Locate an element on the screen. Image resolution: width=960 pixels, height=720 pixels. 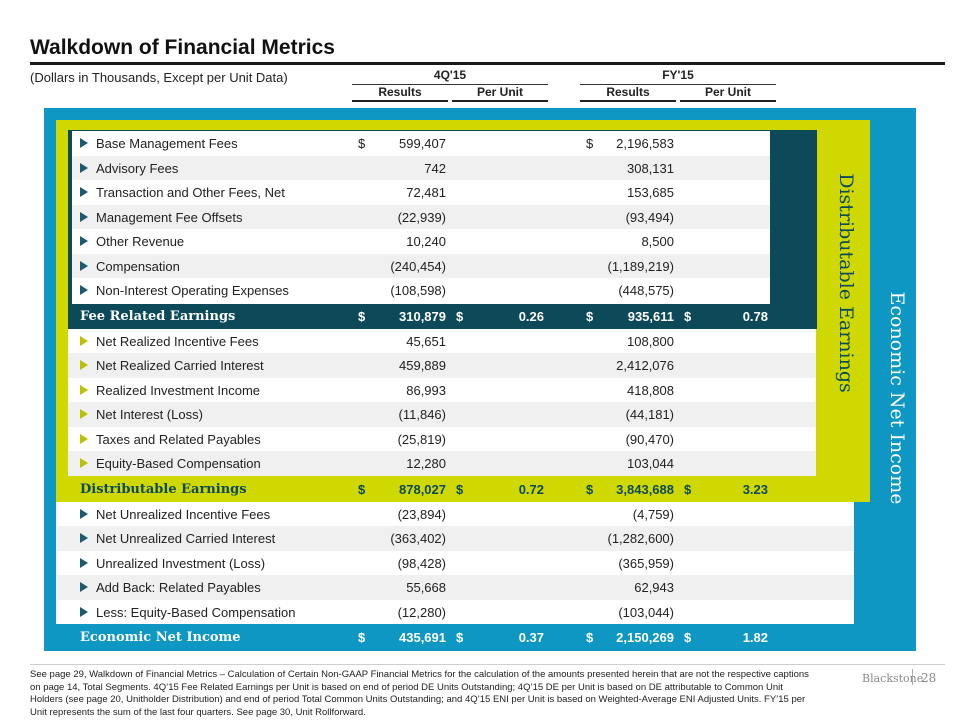
fy-results-value: (1,189,219) is located at coordinates (641, 266).